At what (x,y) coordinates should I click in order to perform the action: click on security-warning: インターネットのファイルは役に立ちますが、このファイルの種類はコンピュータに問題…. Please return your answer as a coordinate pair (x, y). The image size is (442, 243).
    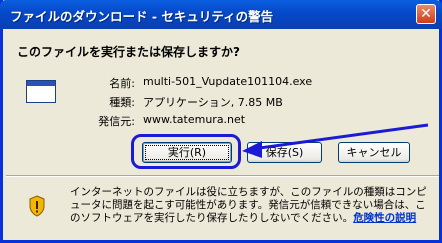
    Looking at the image, I should click on (250, 205).